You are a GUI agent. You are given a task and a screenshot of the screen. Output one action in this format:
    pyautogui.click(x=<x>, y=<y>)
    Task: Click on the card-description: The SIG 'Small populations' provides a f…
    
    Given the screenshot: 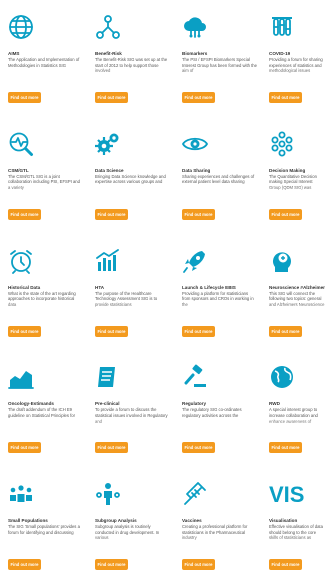 What is the action you would take?
    pyautogui.click(x=44, y=529)
    